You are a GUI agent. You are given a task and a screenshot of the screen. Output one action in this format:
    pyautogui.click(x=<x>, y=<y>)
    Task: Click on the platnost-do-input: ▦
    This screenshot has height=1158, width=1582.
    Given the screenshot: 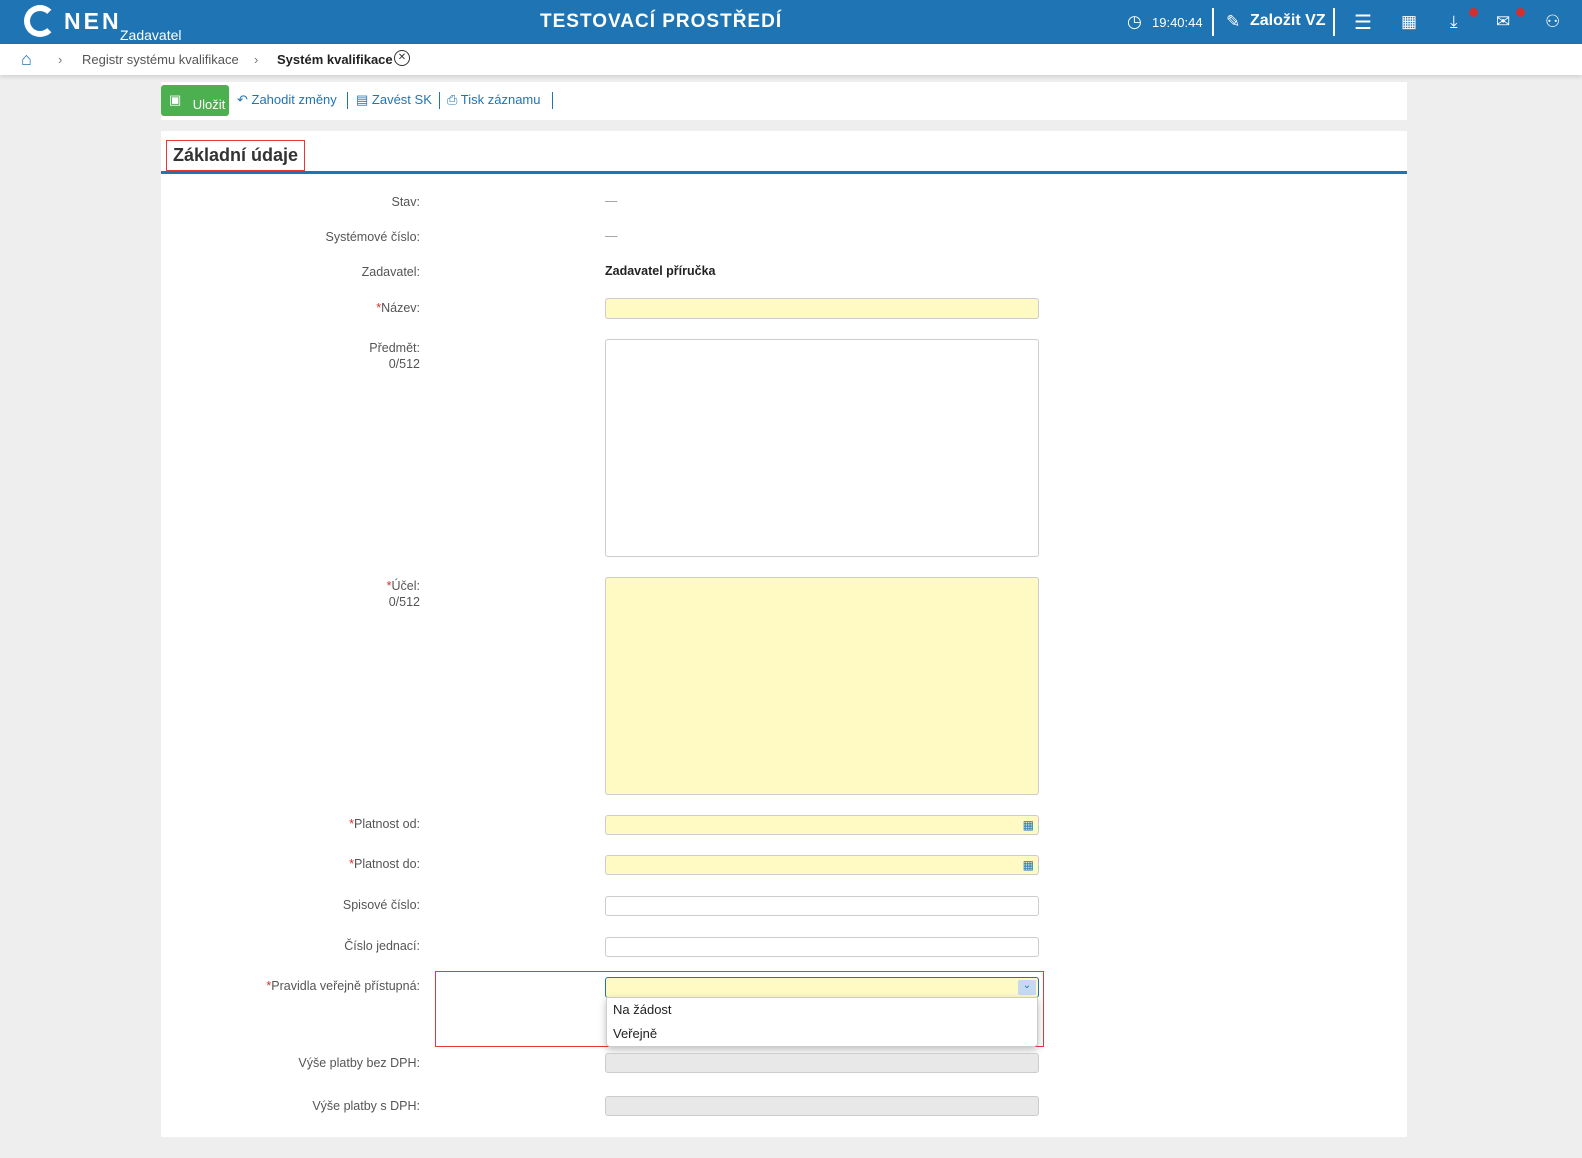 What is the action you would take?
    pyautogui.click(x=822, y=865)
    